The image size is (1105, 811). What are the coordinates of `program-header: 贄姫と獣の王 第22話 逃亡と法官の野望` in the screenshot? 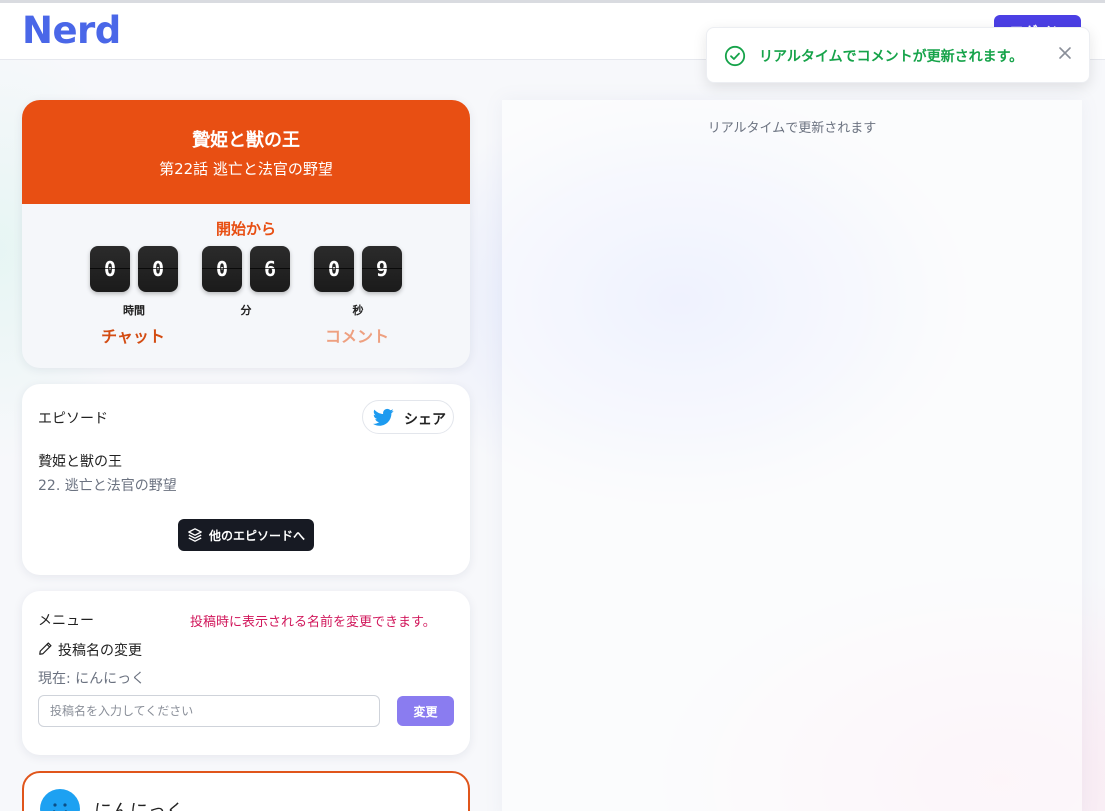 It's located at (246, 152).